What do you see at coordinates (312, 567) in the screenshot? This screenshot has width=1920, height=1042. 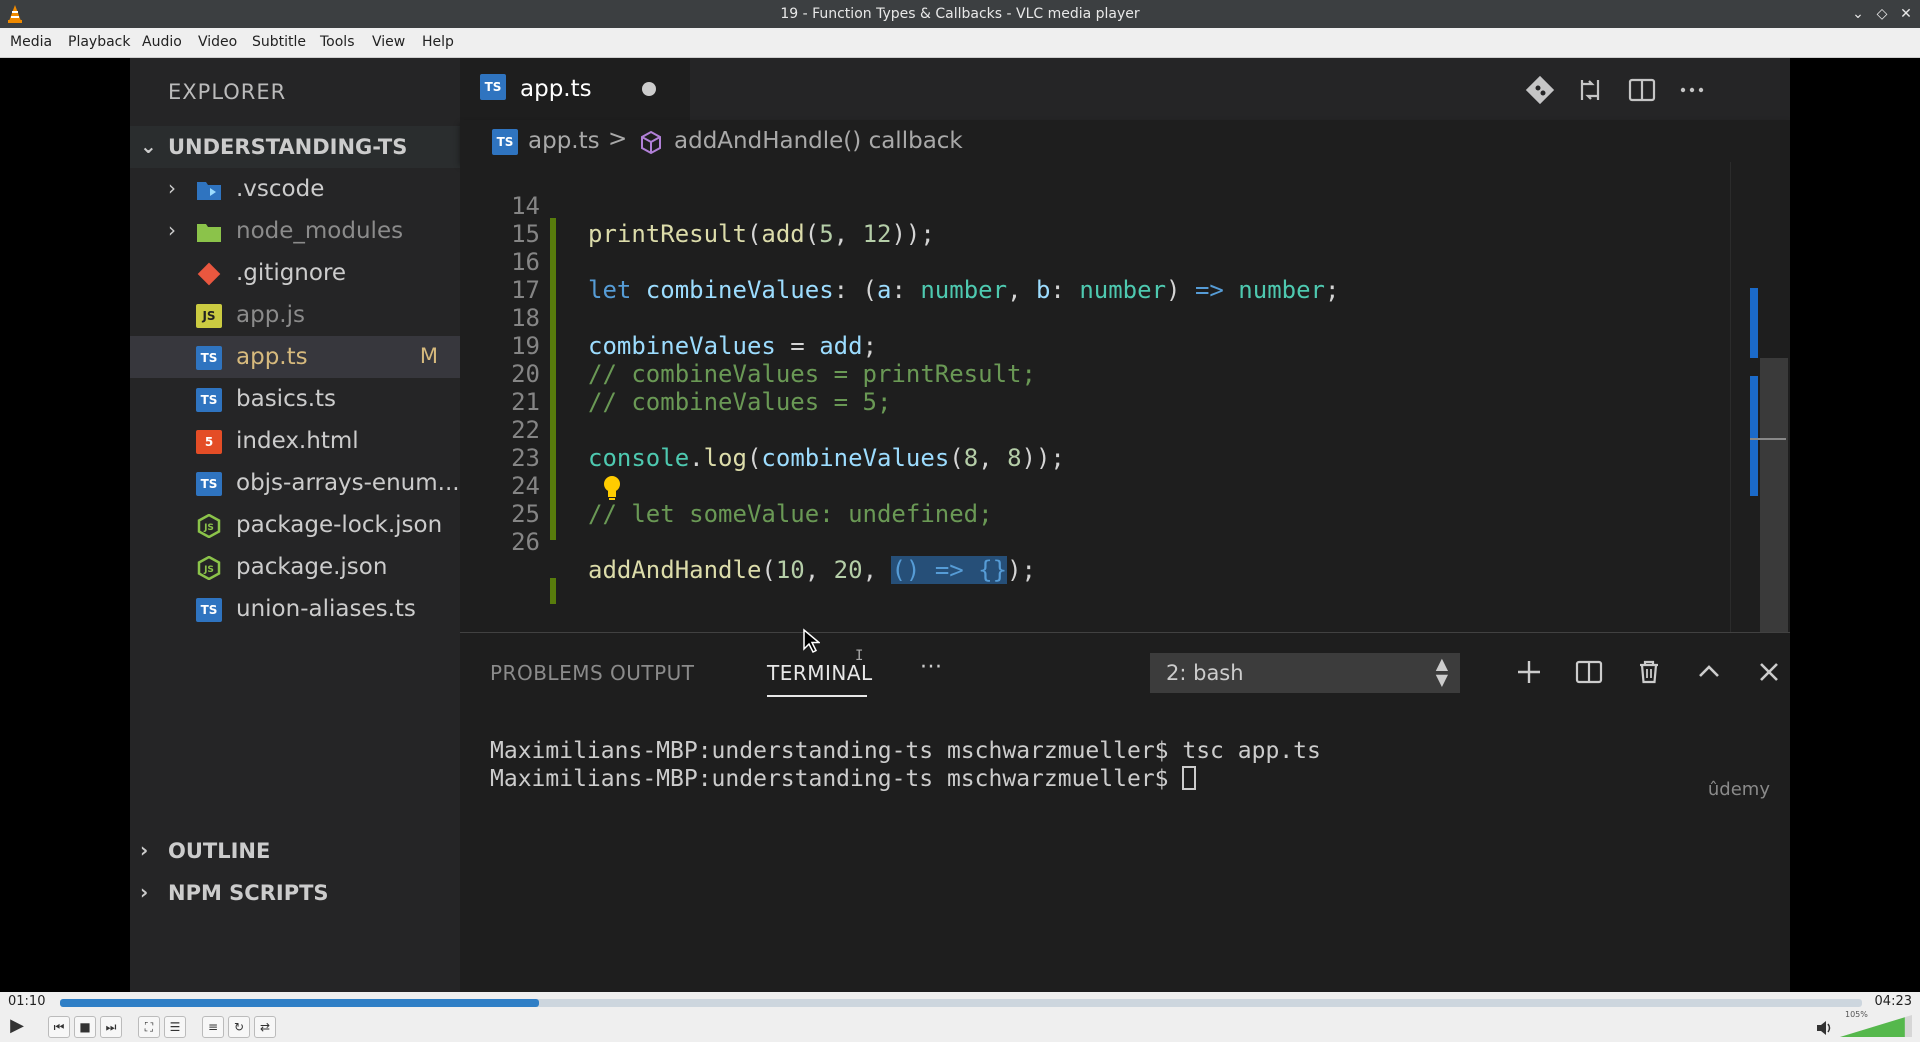 I see `file-name: package.json` at bounding box center [312, 567].